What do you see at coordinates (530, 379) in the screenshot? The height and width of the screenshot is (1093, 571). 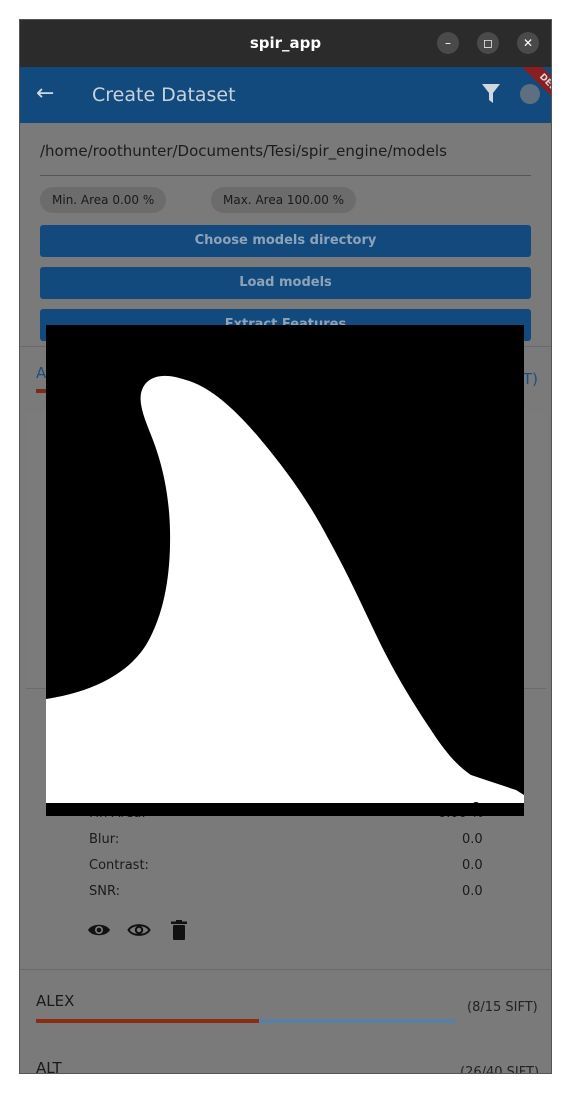 I see `model-tab-right: T)` at bounding box center [530, 379].